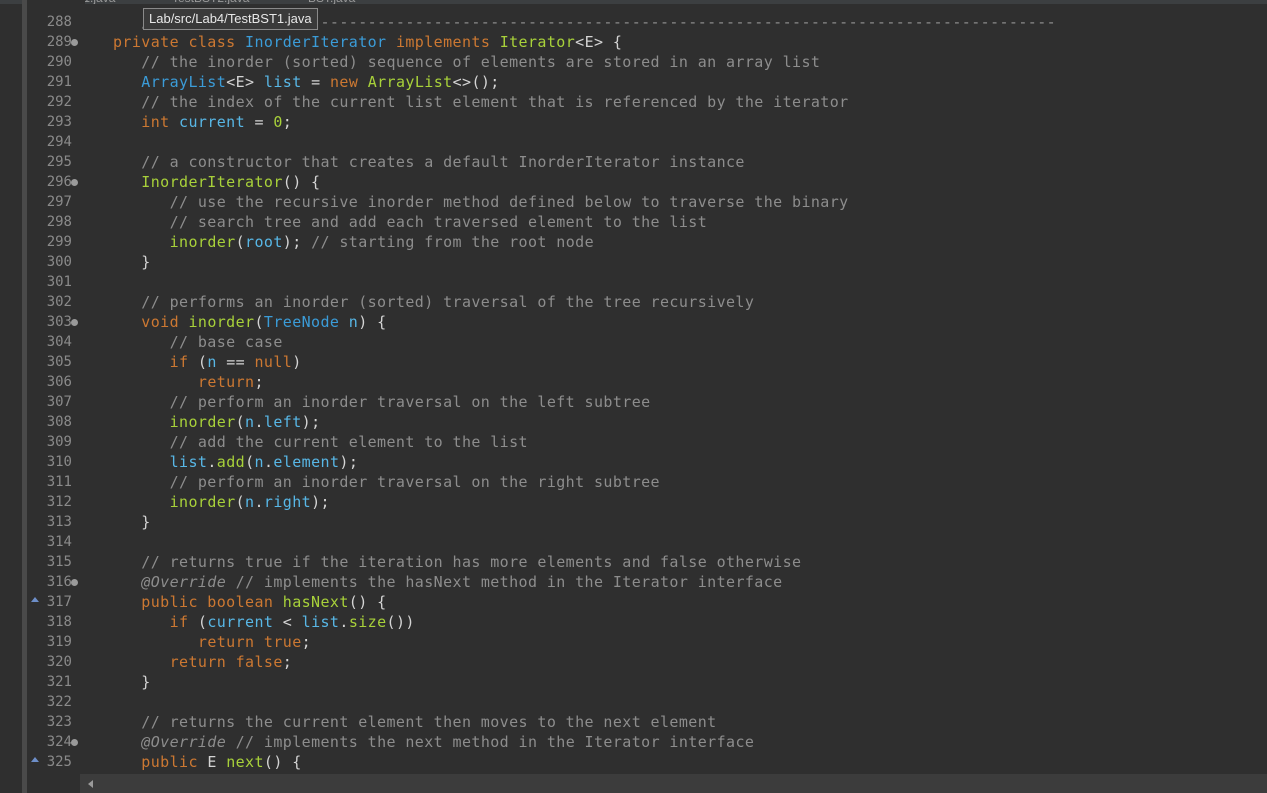 The height and width of the screenshot is (793, 1267). Describe the element at coordinates (633, 262) in the screenshot. I see `code-line: 300 }` at that location.